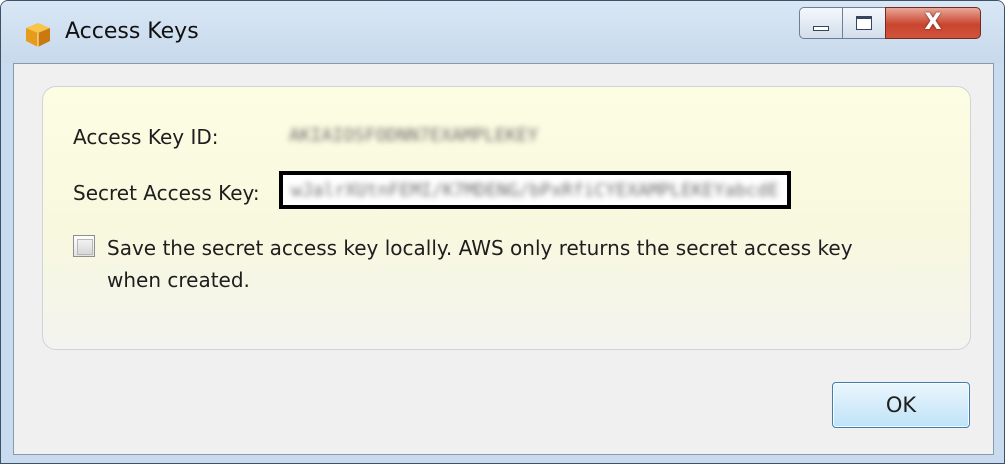  Describe the element at coordinates (439, 135) in the screenshot. I see `access-key-id-value: AKIAIOSFODNN7EXAMPLEKEY` at that location.